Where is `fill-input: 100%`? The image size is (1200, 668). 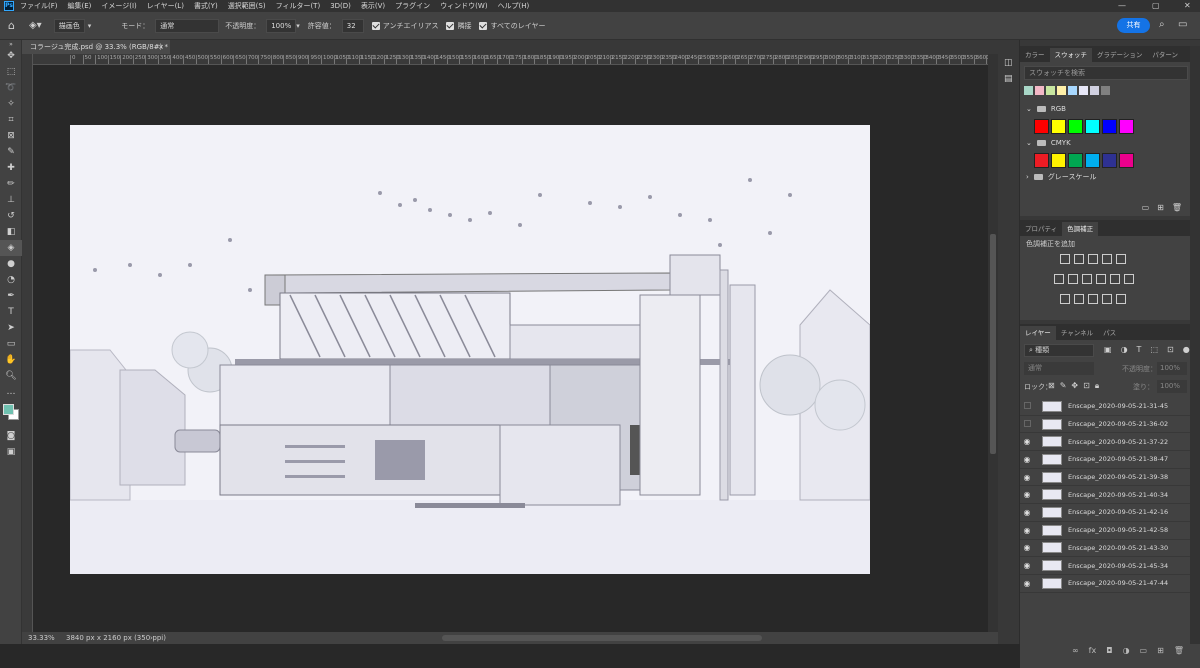 fill-input: 100% is located at coordinates (1172, 386).